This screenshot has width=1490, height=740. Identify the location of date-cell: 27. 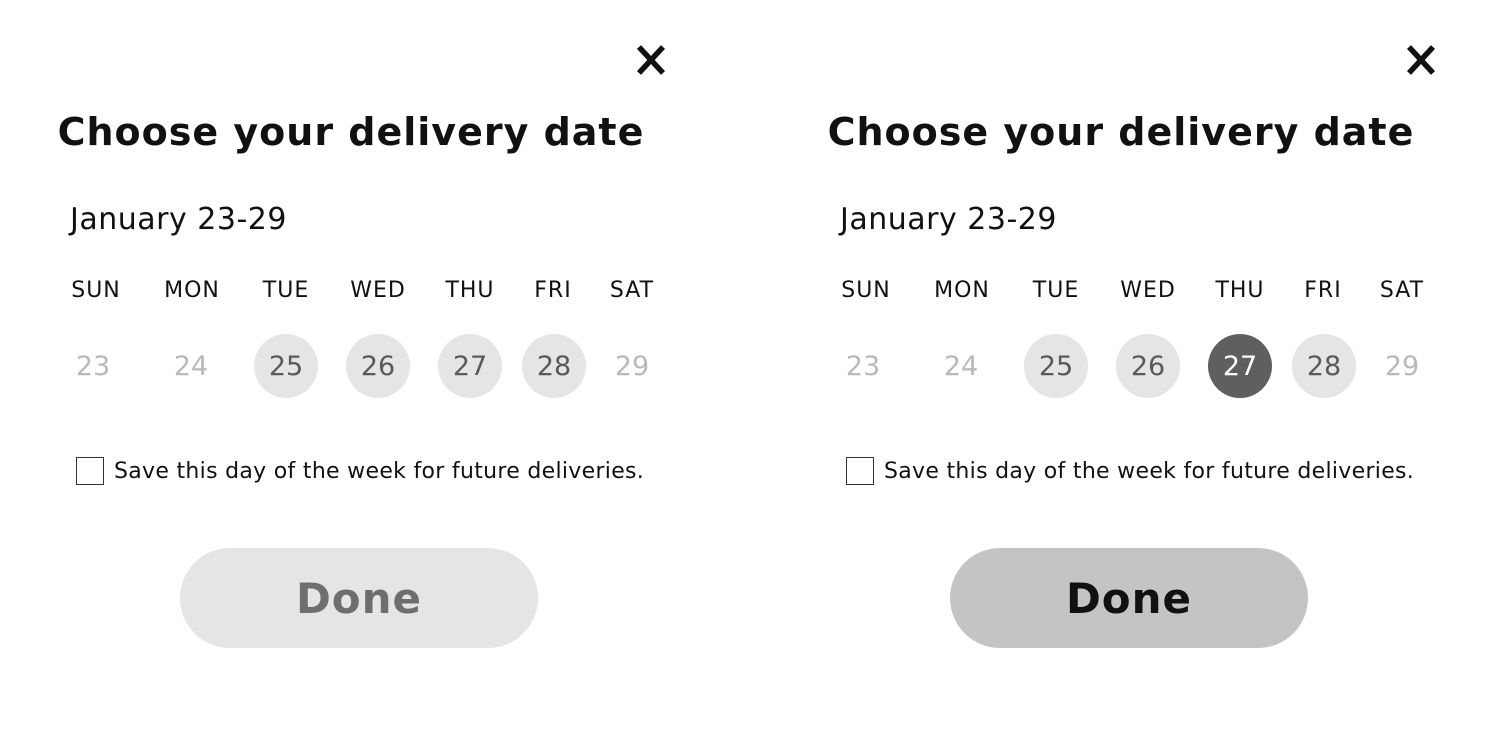
(470, 366).